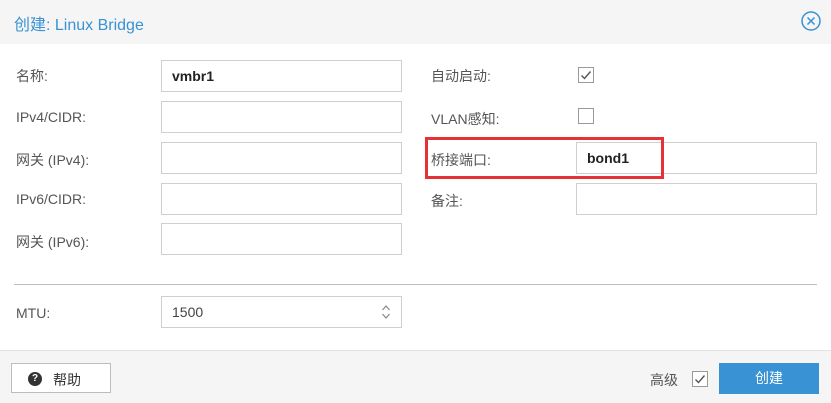  Describe the element at coordinates (33, 313) in the screenshot. I see `mtu-label: MTU:` at that location.